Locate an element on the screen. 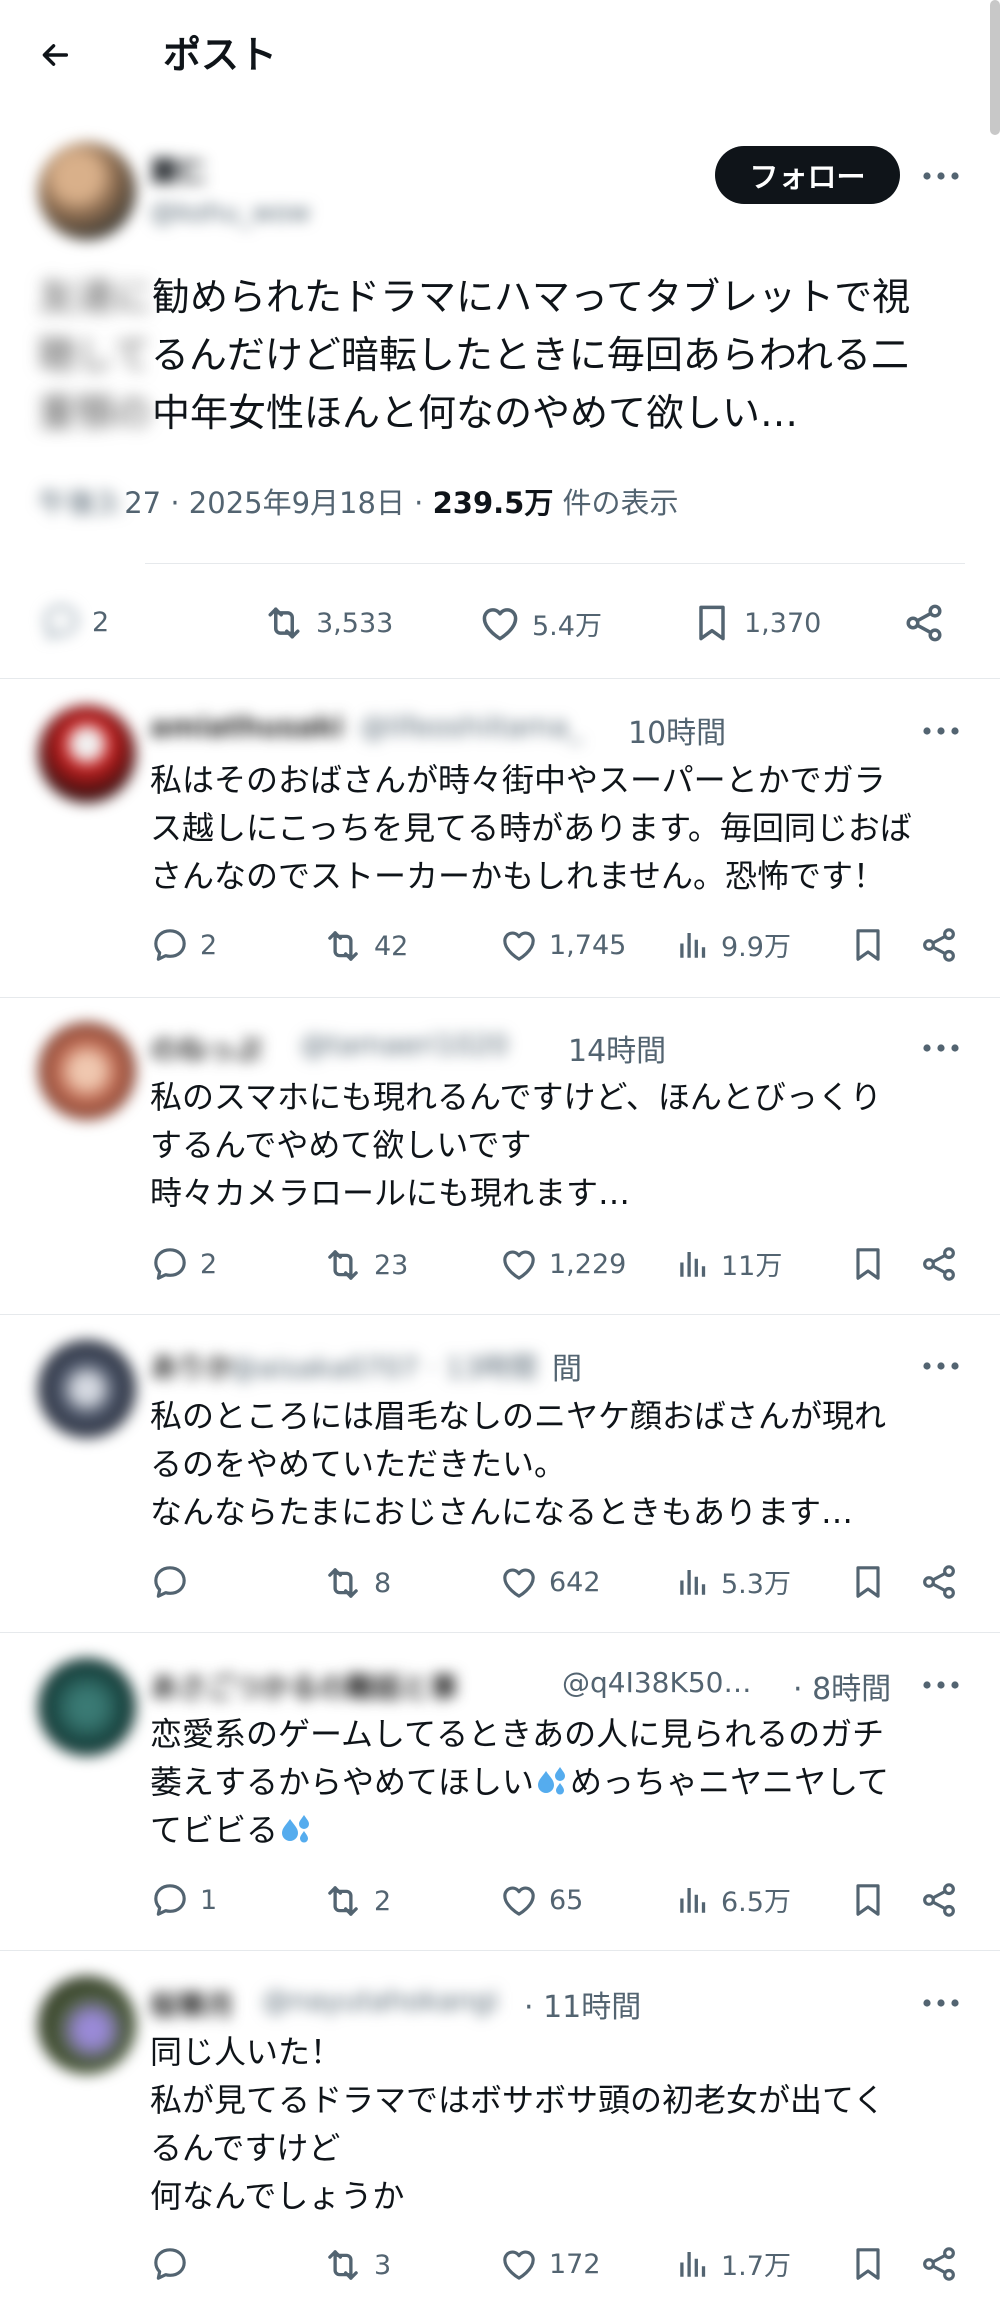  author-display-name: 桜華月 is located at coordinates (192, 2004).